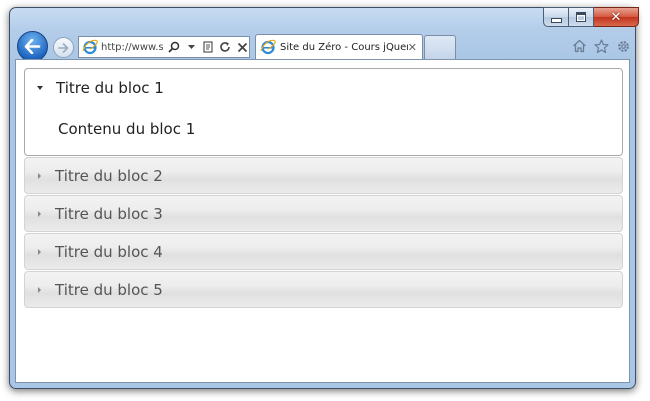  What do you see at coordinates (579, 46) in the screenshot?
I see `home-icon` at bounding box center [579, 46].